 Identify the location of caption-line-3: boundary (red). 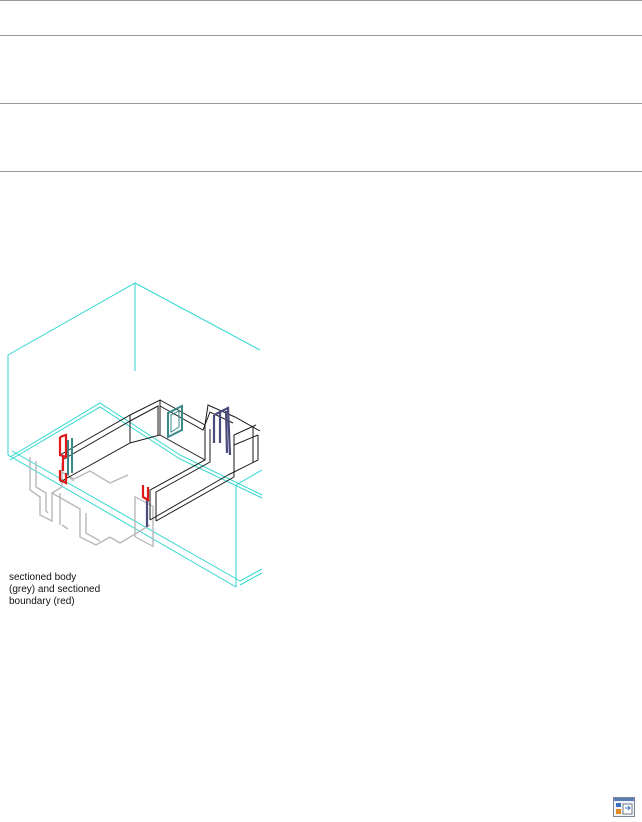
(42, 601).